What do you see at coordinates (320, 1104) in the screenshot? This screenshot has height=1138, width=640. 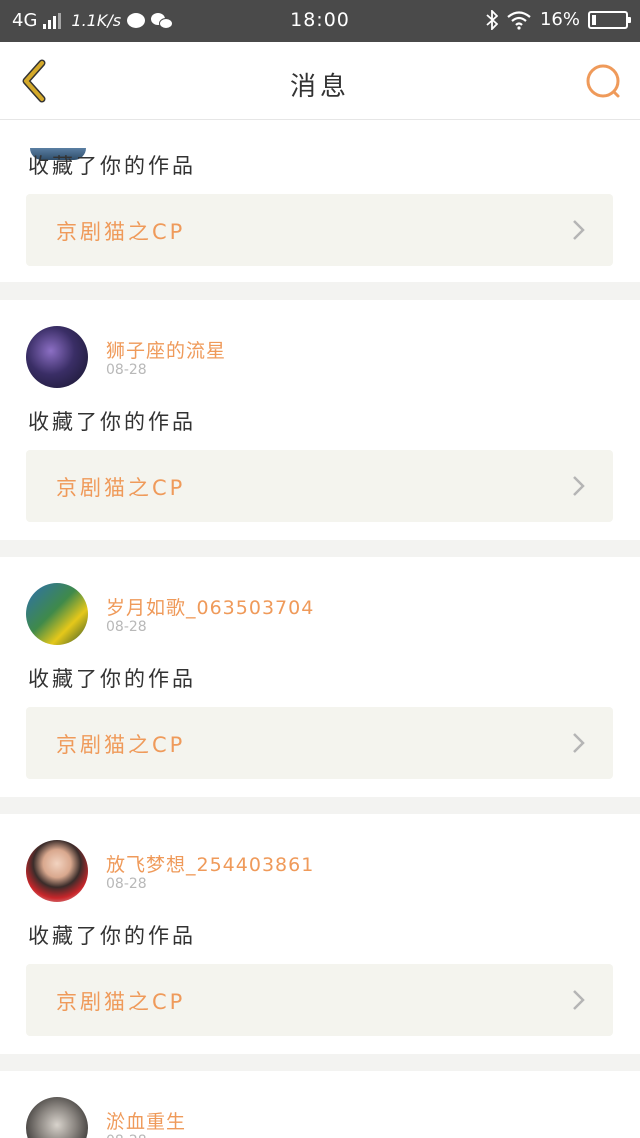 I see `notification-card: 淤血重生 08-28` at bounding box center [320, 1104].